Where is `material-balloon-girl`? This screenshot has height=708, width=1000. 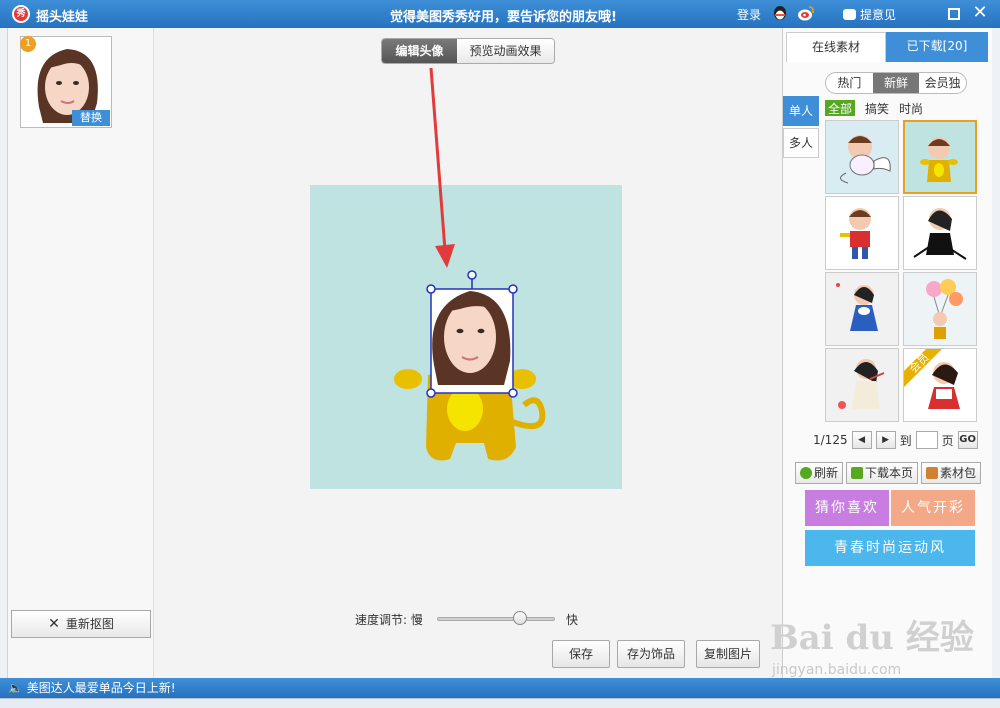
material-balloon-girl is located at coordinates (944, 309).